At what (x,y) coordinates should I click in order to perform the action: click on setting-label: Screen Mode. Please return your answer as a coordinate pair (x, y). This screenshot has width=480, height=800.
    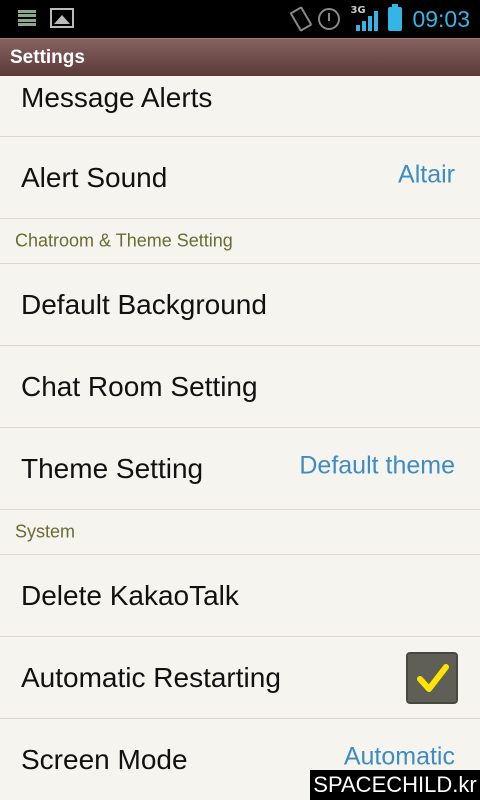
    Looking at the image, I should click on (104, 759).